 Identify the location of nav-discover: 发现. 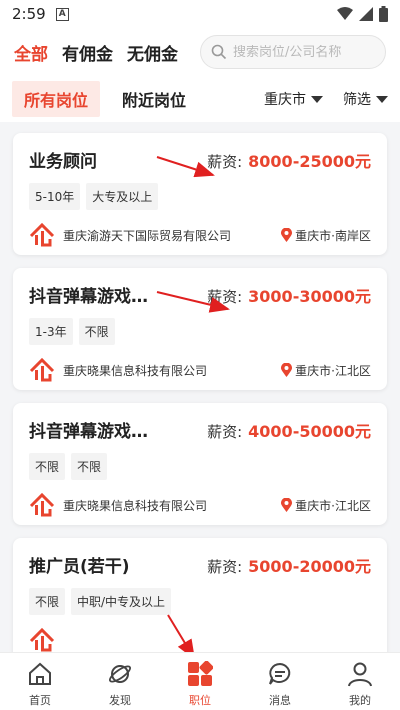
(120, 681).